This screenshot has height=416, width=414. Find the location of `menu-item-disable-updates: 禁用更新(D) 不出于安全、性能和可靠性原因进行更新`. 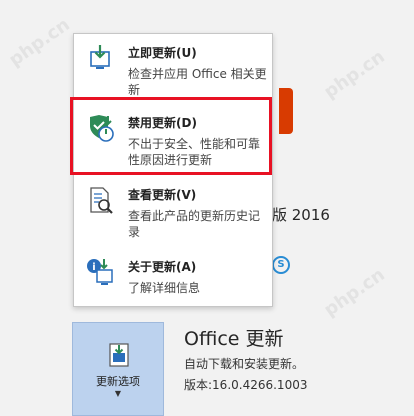

menu-item-disable-updates: 禁用更新(D) 不出于安全、性能和可靠性原因进行更新 is located at coordinates (173, 142).